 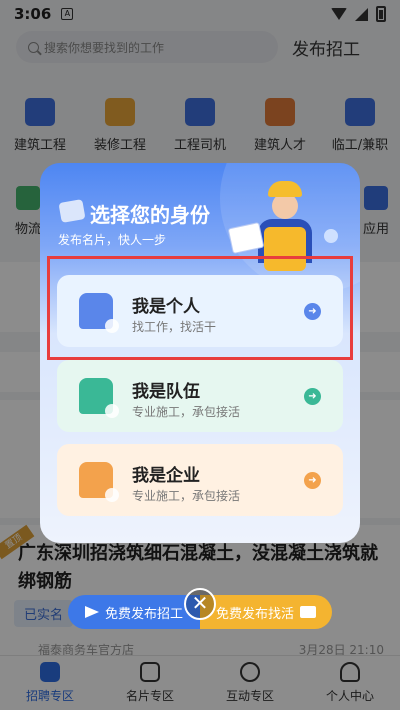 What do you see at coordinates (200, 308) in the screenshot?
I see `highlight-box` at bounding box center [200, 308].